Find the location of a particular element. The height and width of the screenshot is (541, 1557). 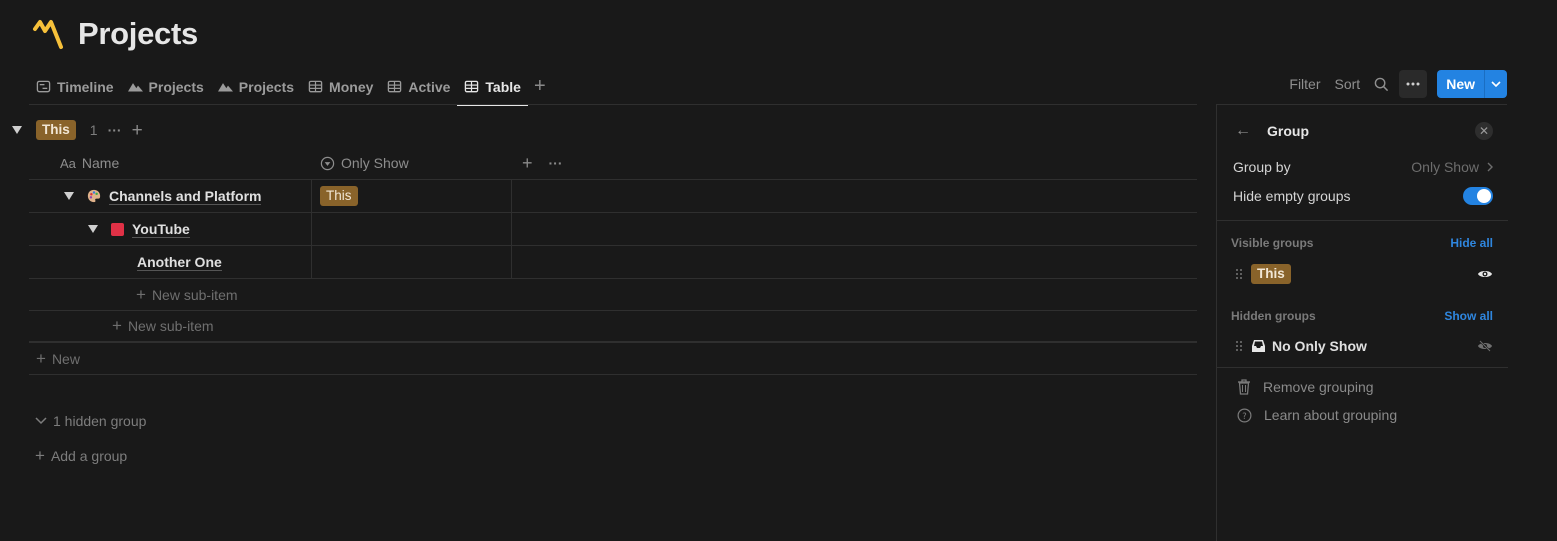

column-label: Name is located at coordinates (100, 163).